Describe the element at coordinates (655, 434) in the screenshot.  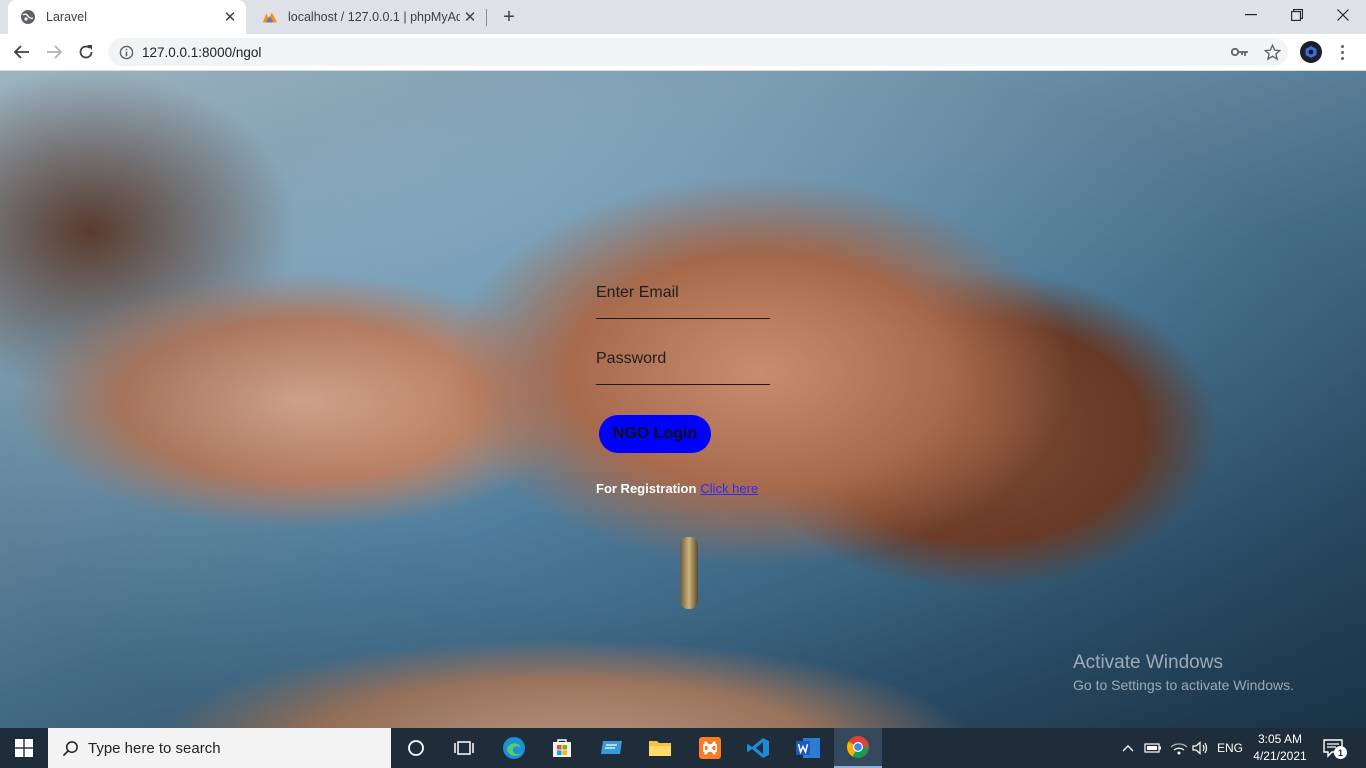
I see `ngo-login-button: NGO Login` at that location.